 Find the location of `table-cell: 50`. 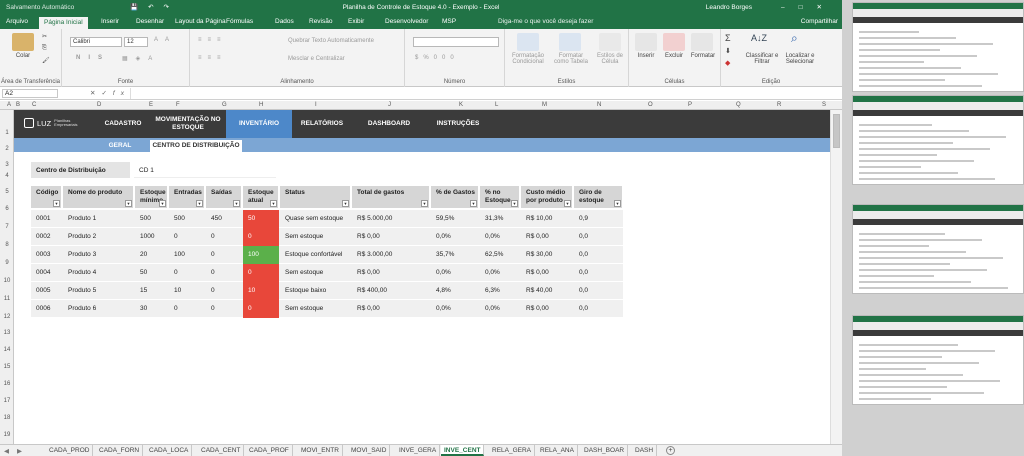

table-cell: 50 is located at coordinates (151, 273).